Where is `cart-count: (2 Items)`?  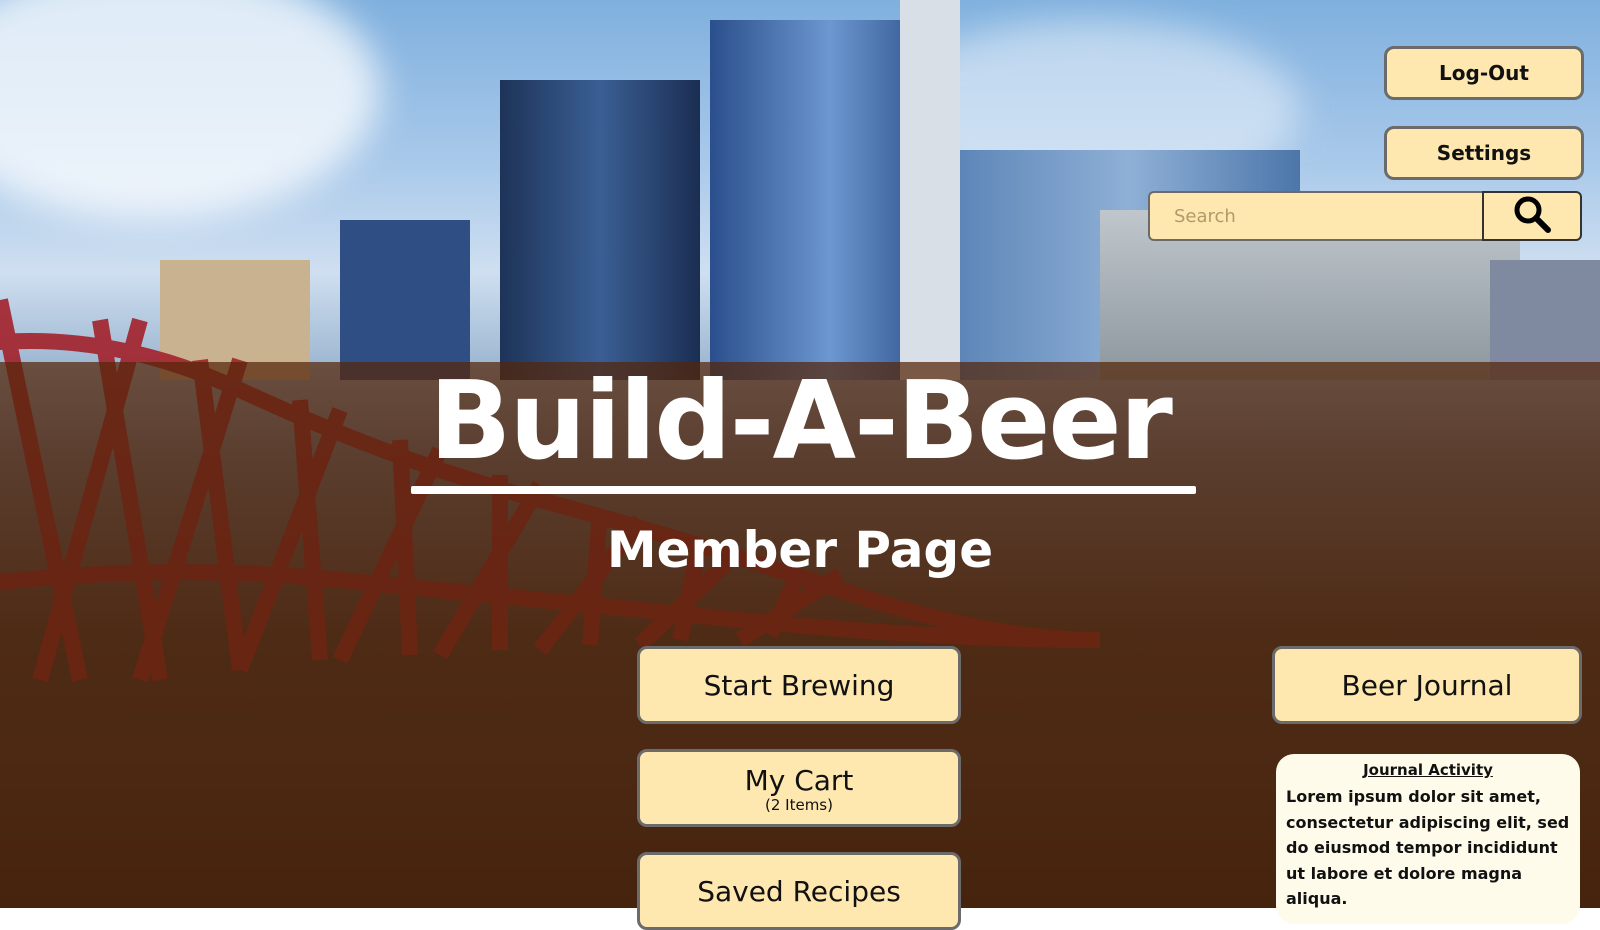 cart-count: (2 Items) is located at coordinates (799, 804).